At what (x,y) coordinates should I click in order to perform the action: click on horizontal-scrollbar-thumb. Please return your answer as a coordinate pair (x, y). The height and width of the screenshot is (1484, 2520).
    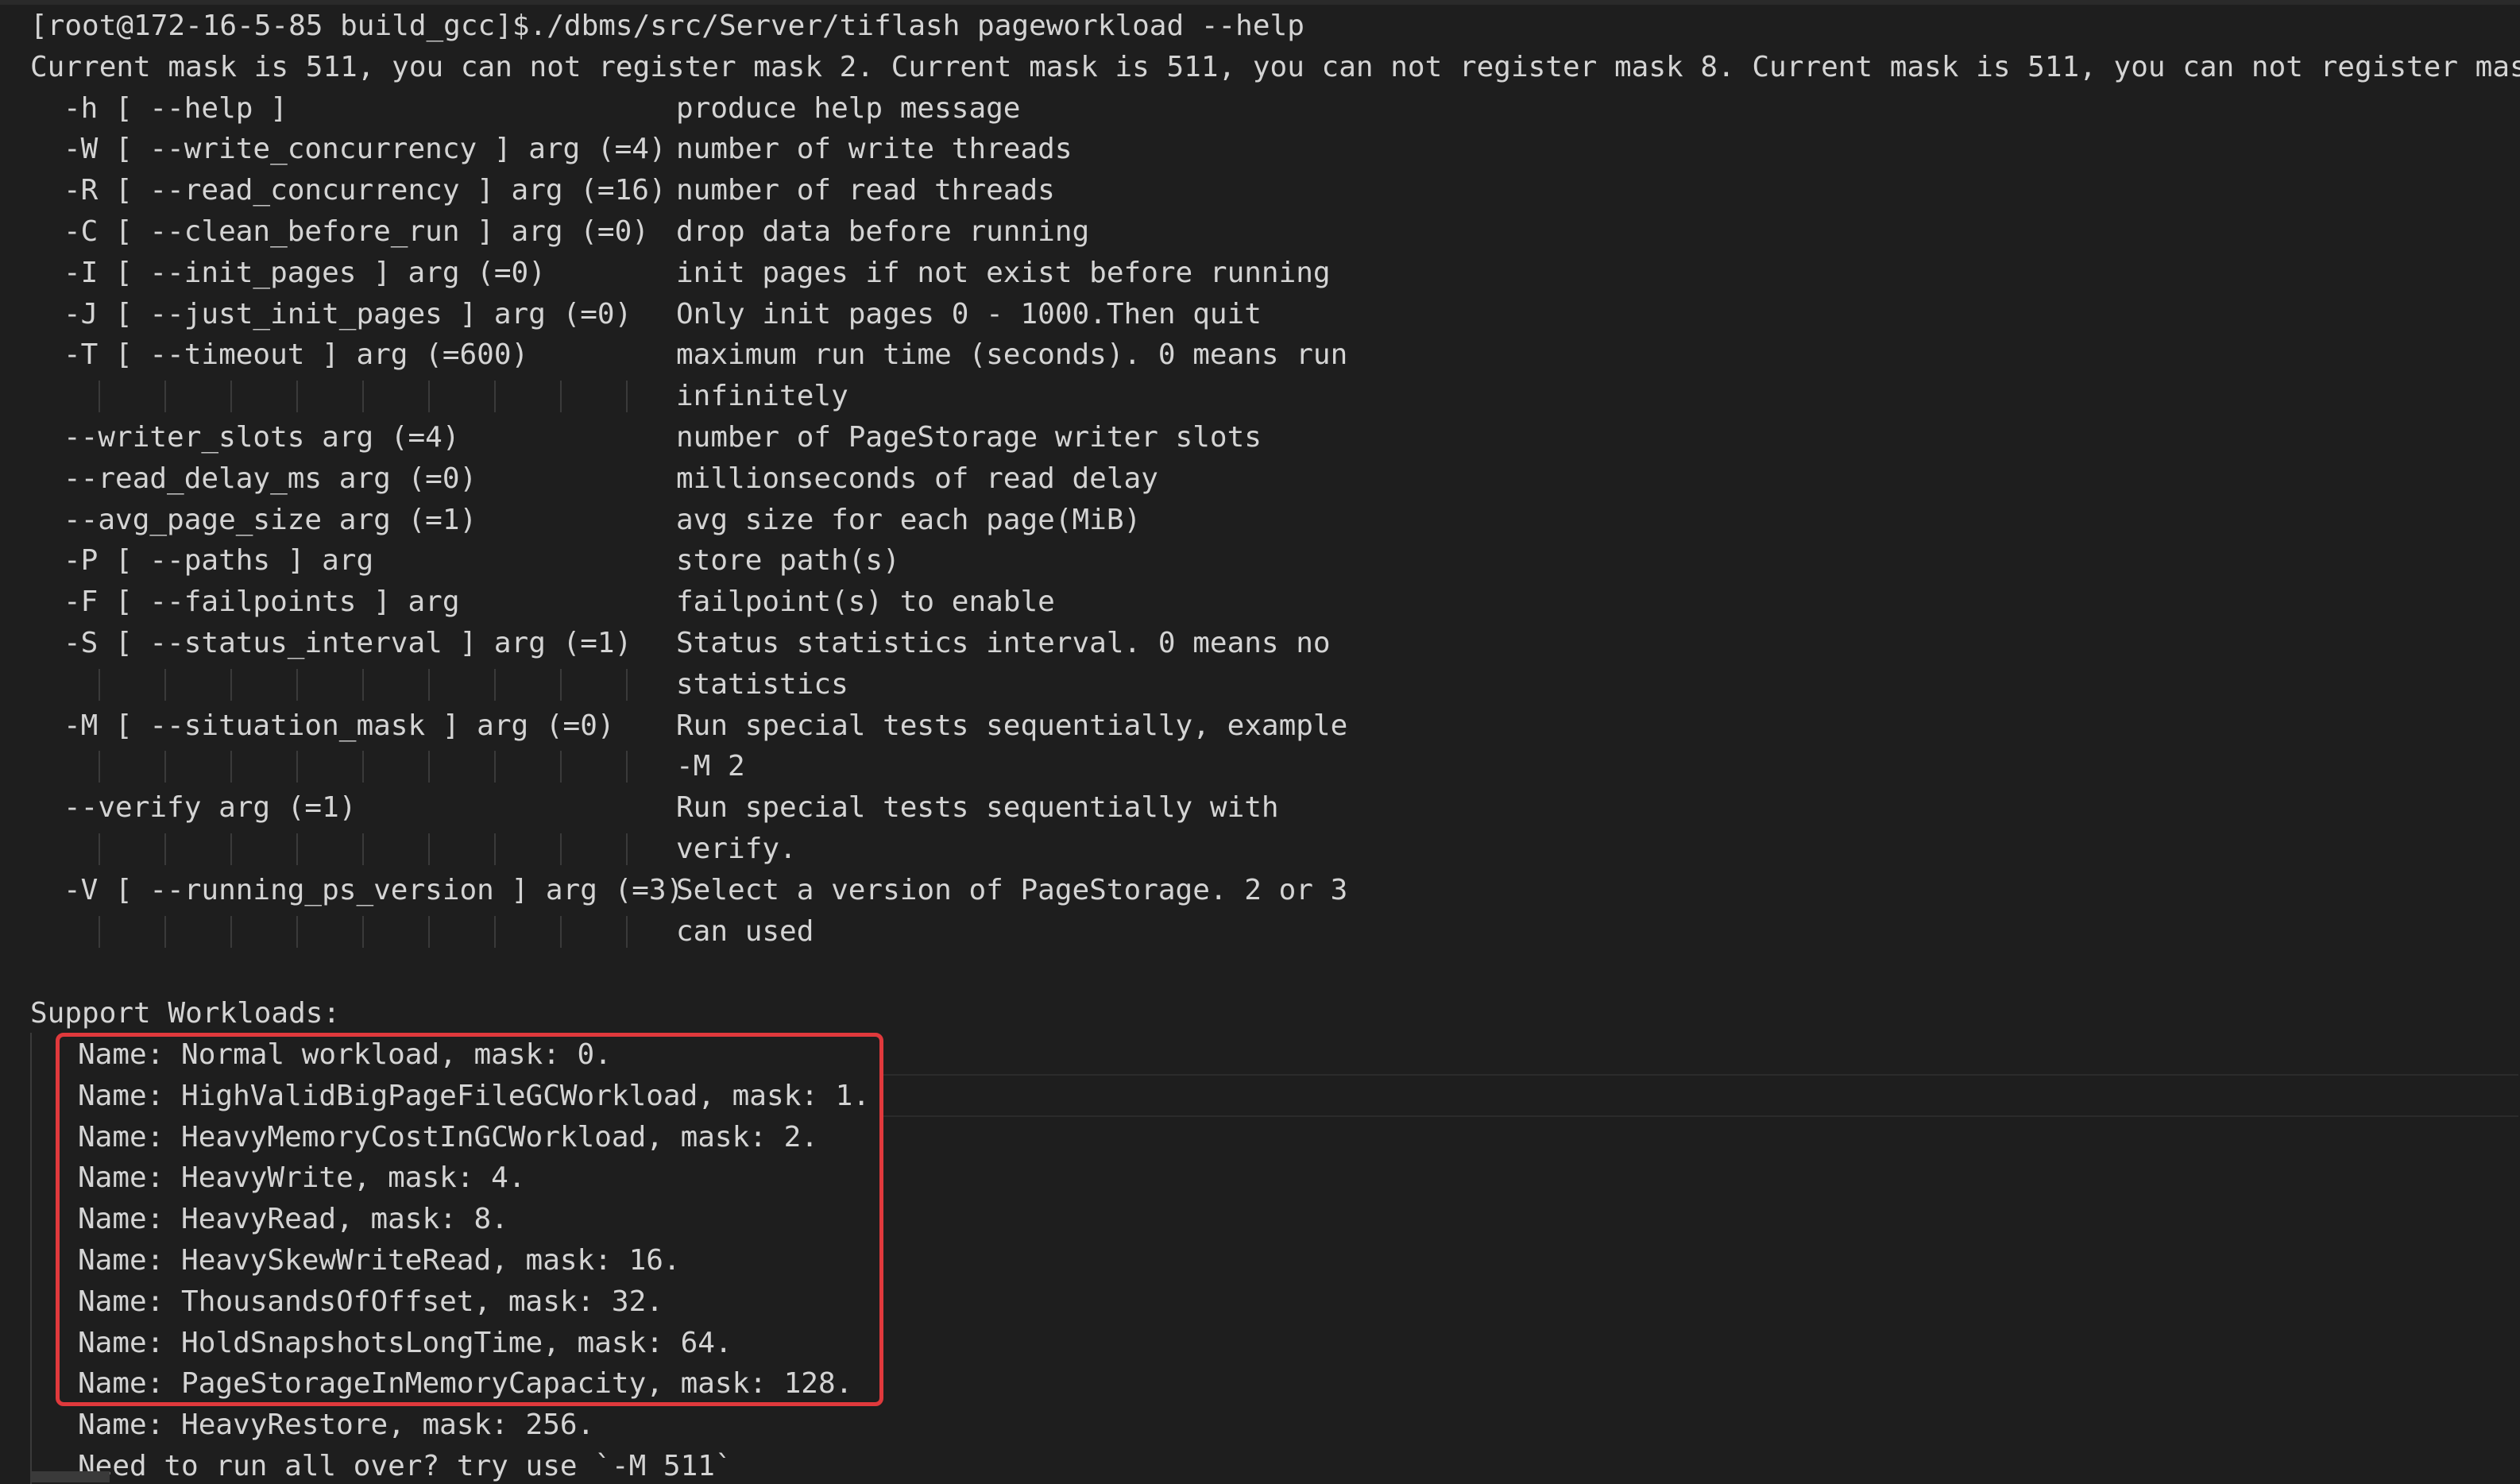
    Looking at the image, I should click on (70, 1476).